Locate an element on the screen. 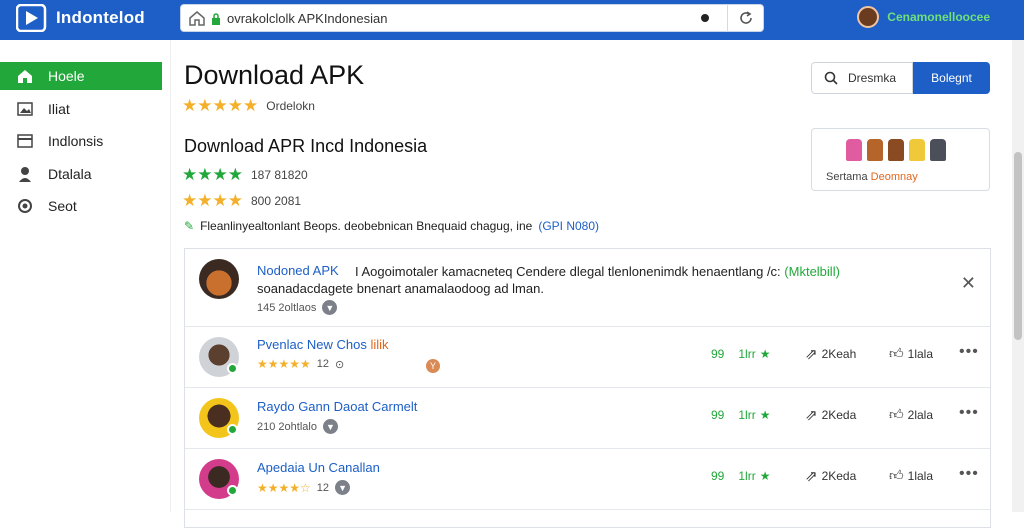 The width and height of the screenshot is (1024, 528). primary-button: Bolegnt is located at coordinates (951, 78).